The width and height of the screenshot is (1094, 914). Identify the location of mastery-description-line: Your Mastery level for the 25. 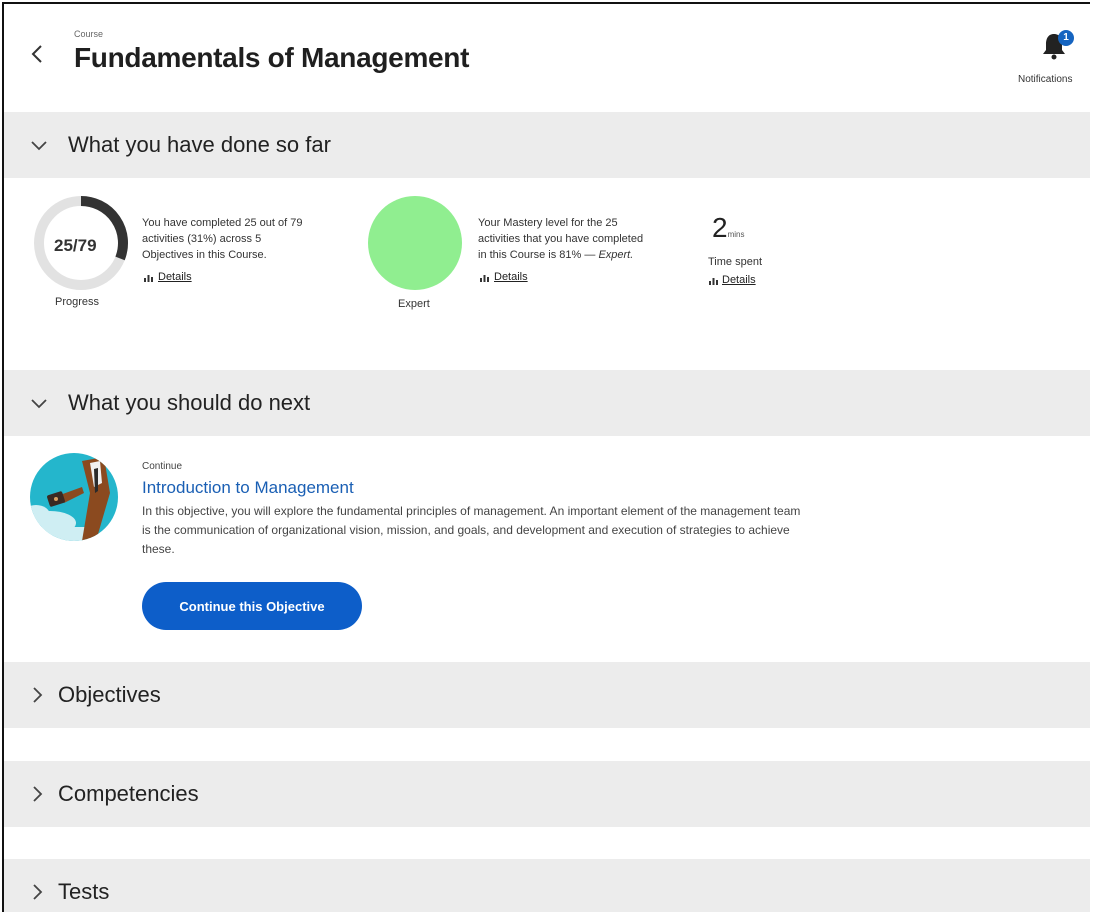
(548, 223).